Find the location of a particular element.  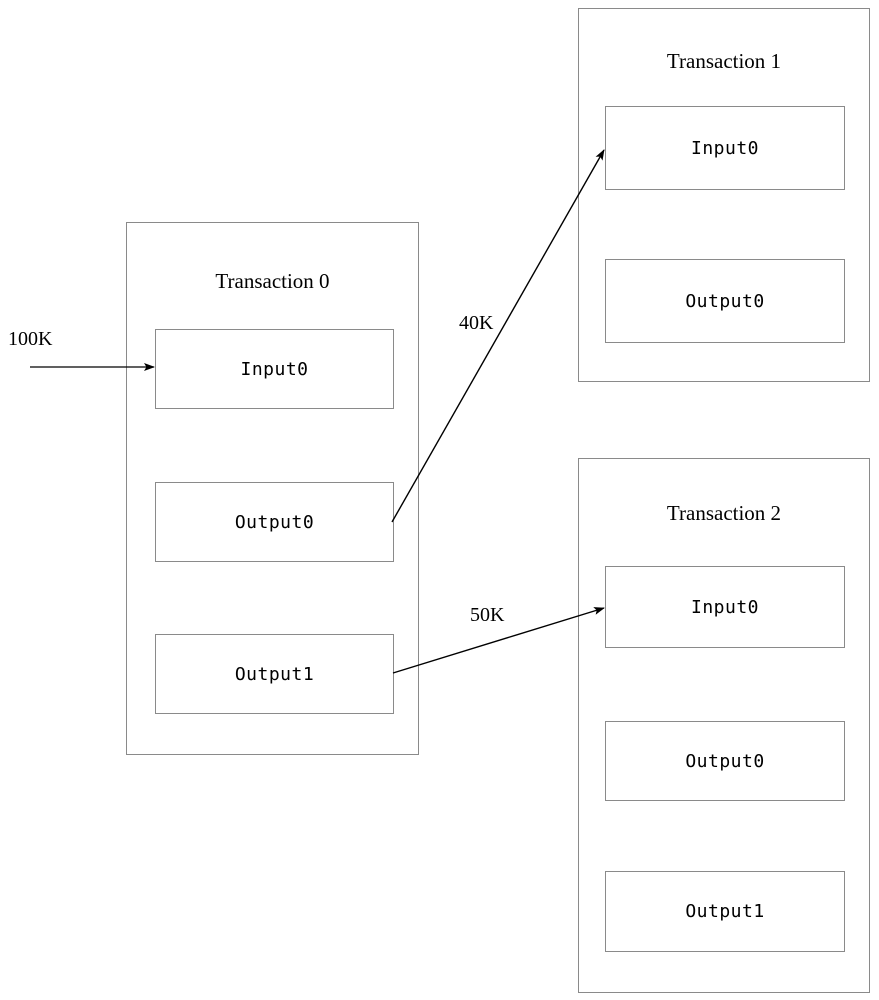

flow-40k-label: 40K is located at coordinates (476, 323).